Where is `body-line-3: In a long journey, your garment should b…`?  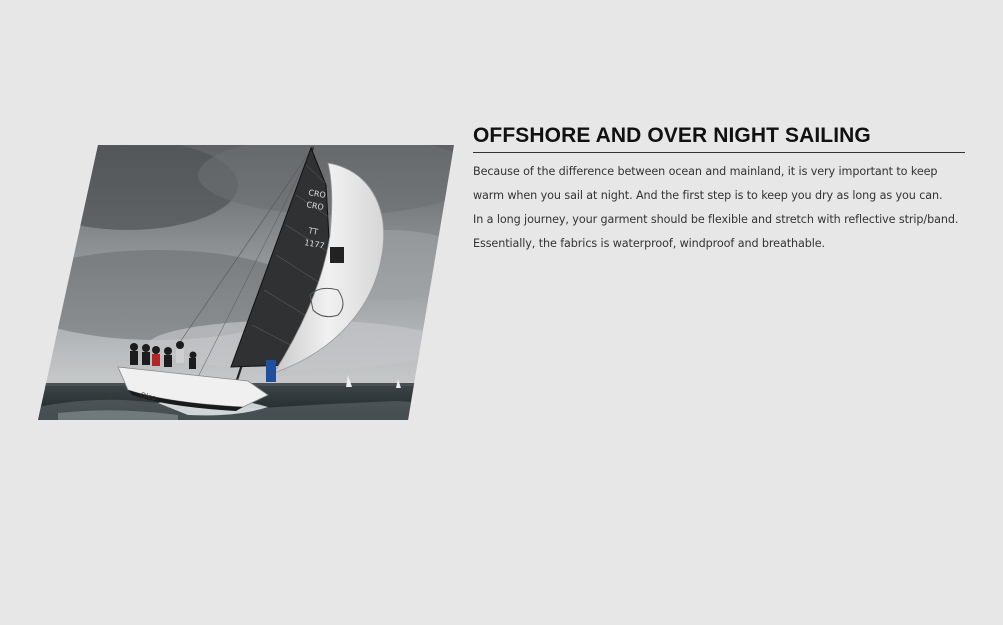
body-line-3: In a long journey, your garment should b… is located at coordinates (716, 219).